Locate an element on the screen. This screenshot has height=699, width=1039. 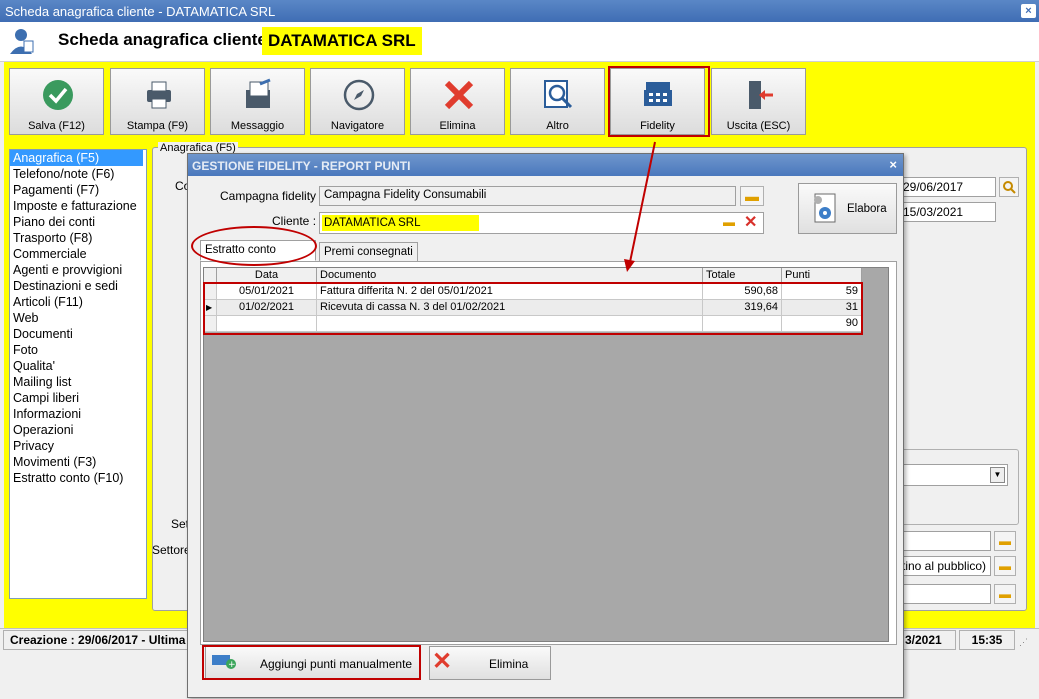
customer-card-icon is located at coordinates (22, 41).